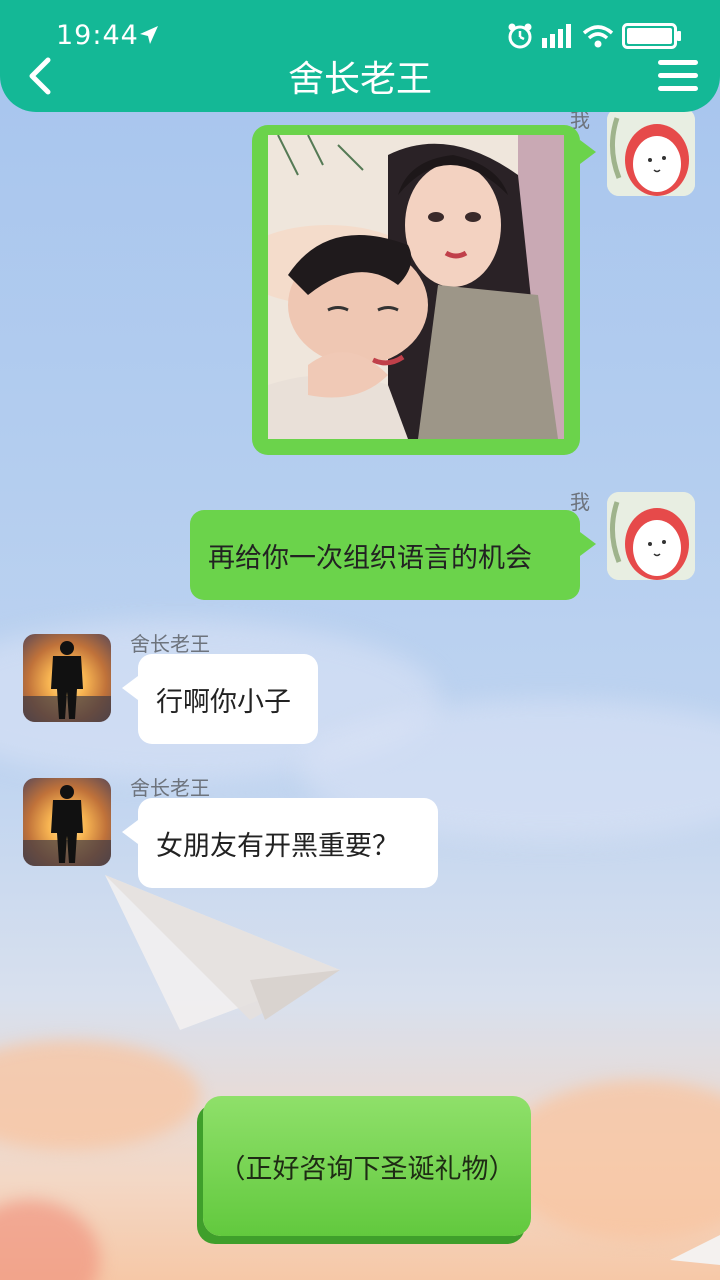  I want to click on wifi-icon, so click(598, 36).